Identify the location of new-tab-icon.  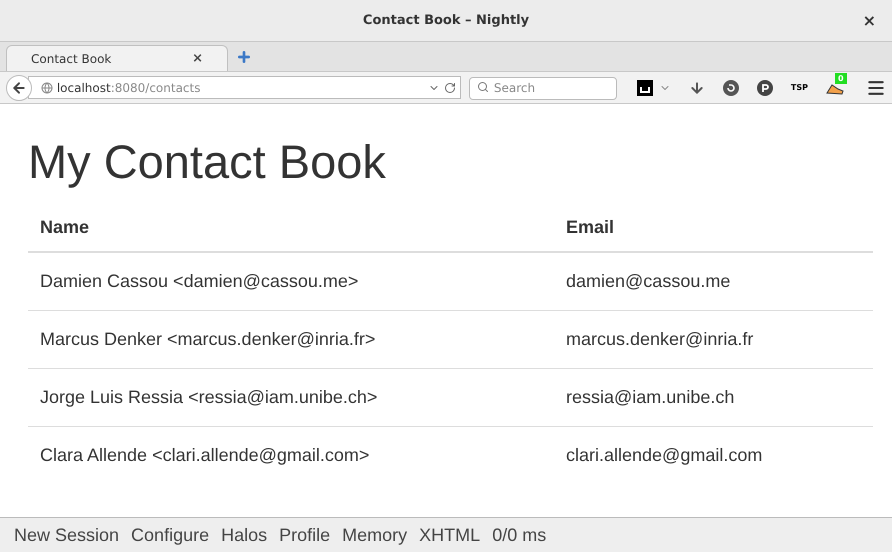
(244, 57).